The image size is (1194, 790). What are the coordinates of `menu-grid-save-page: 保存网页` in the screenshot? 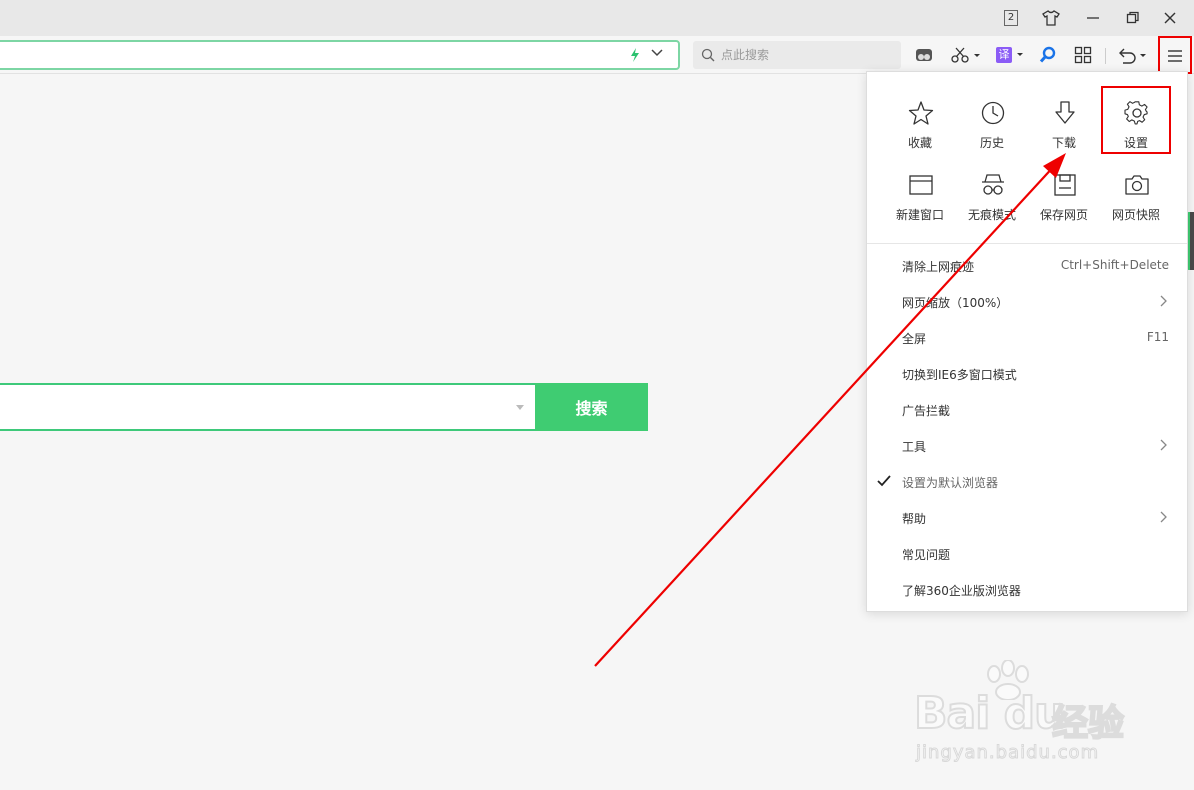 It's located at (1064, 203).